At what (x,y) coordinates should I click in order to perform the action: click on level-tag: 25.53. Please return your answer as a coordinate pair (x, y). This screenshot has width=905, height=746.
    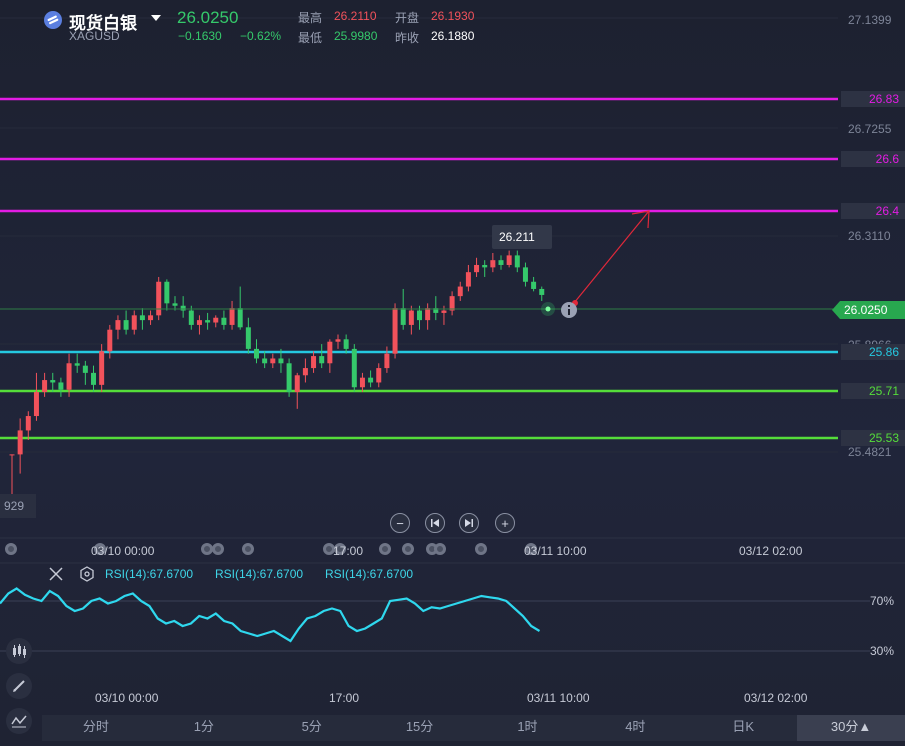
    Looking at the image, I should click on (873, 438).